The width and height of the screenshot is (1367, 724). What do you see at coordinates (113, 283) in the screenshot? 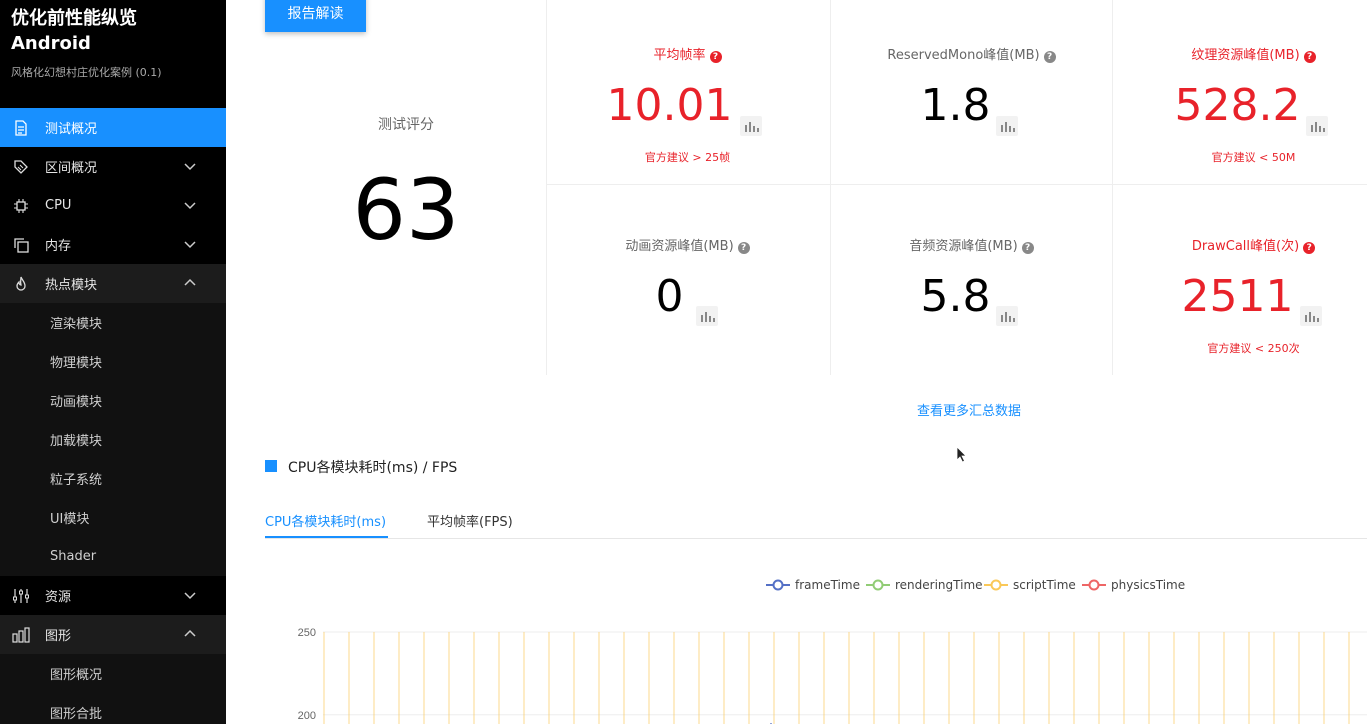
I see `sidebar-item-hotspot: 热点模块` at bounding box center [113, 283].